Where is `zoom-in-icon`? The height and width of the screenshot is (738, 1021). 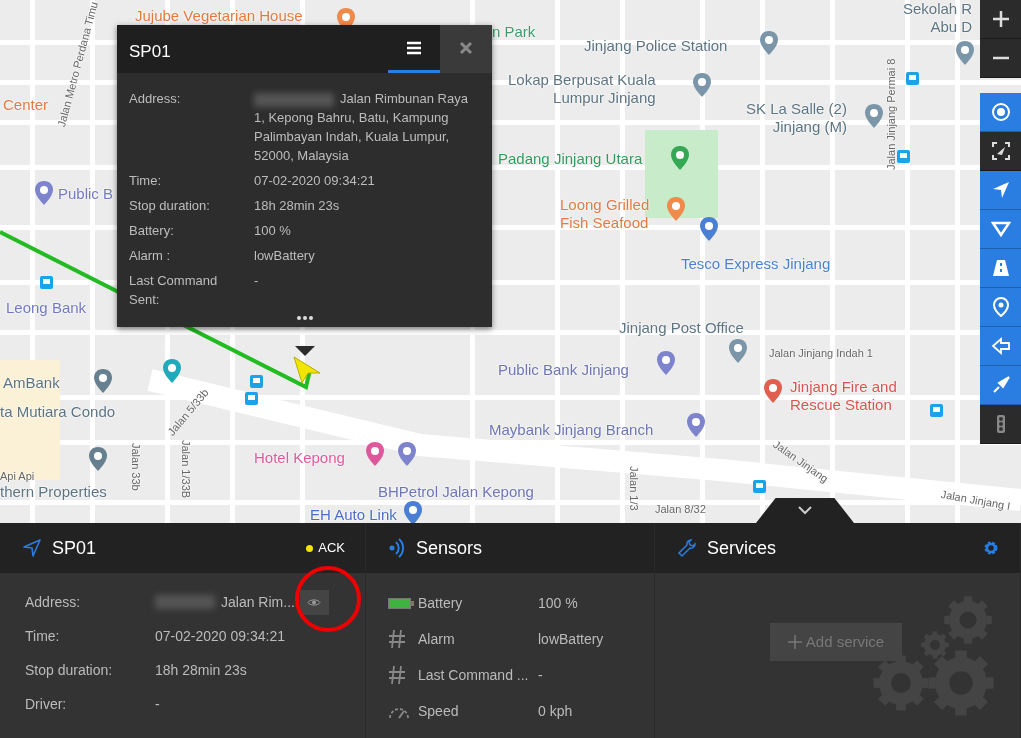 zoom-in-icon is located at coordinates (1000, 19).